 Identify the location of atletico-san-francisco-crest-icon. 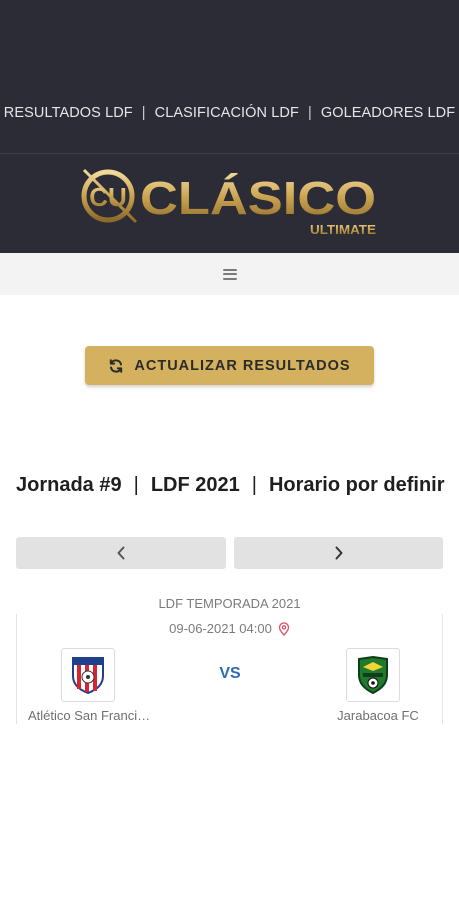
(88, 676).